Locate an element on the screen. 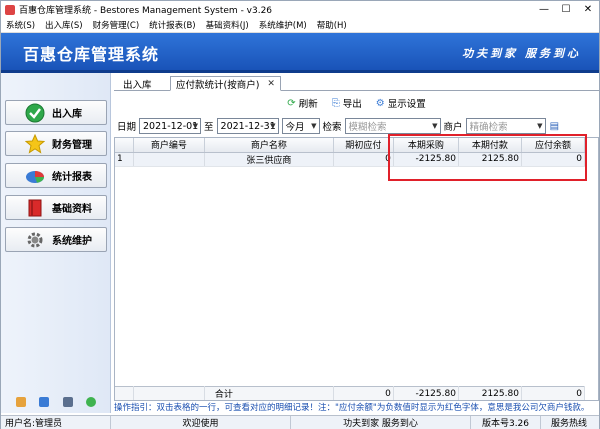  refresh-icon: ⟳ is located at coordinates (291, 103).